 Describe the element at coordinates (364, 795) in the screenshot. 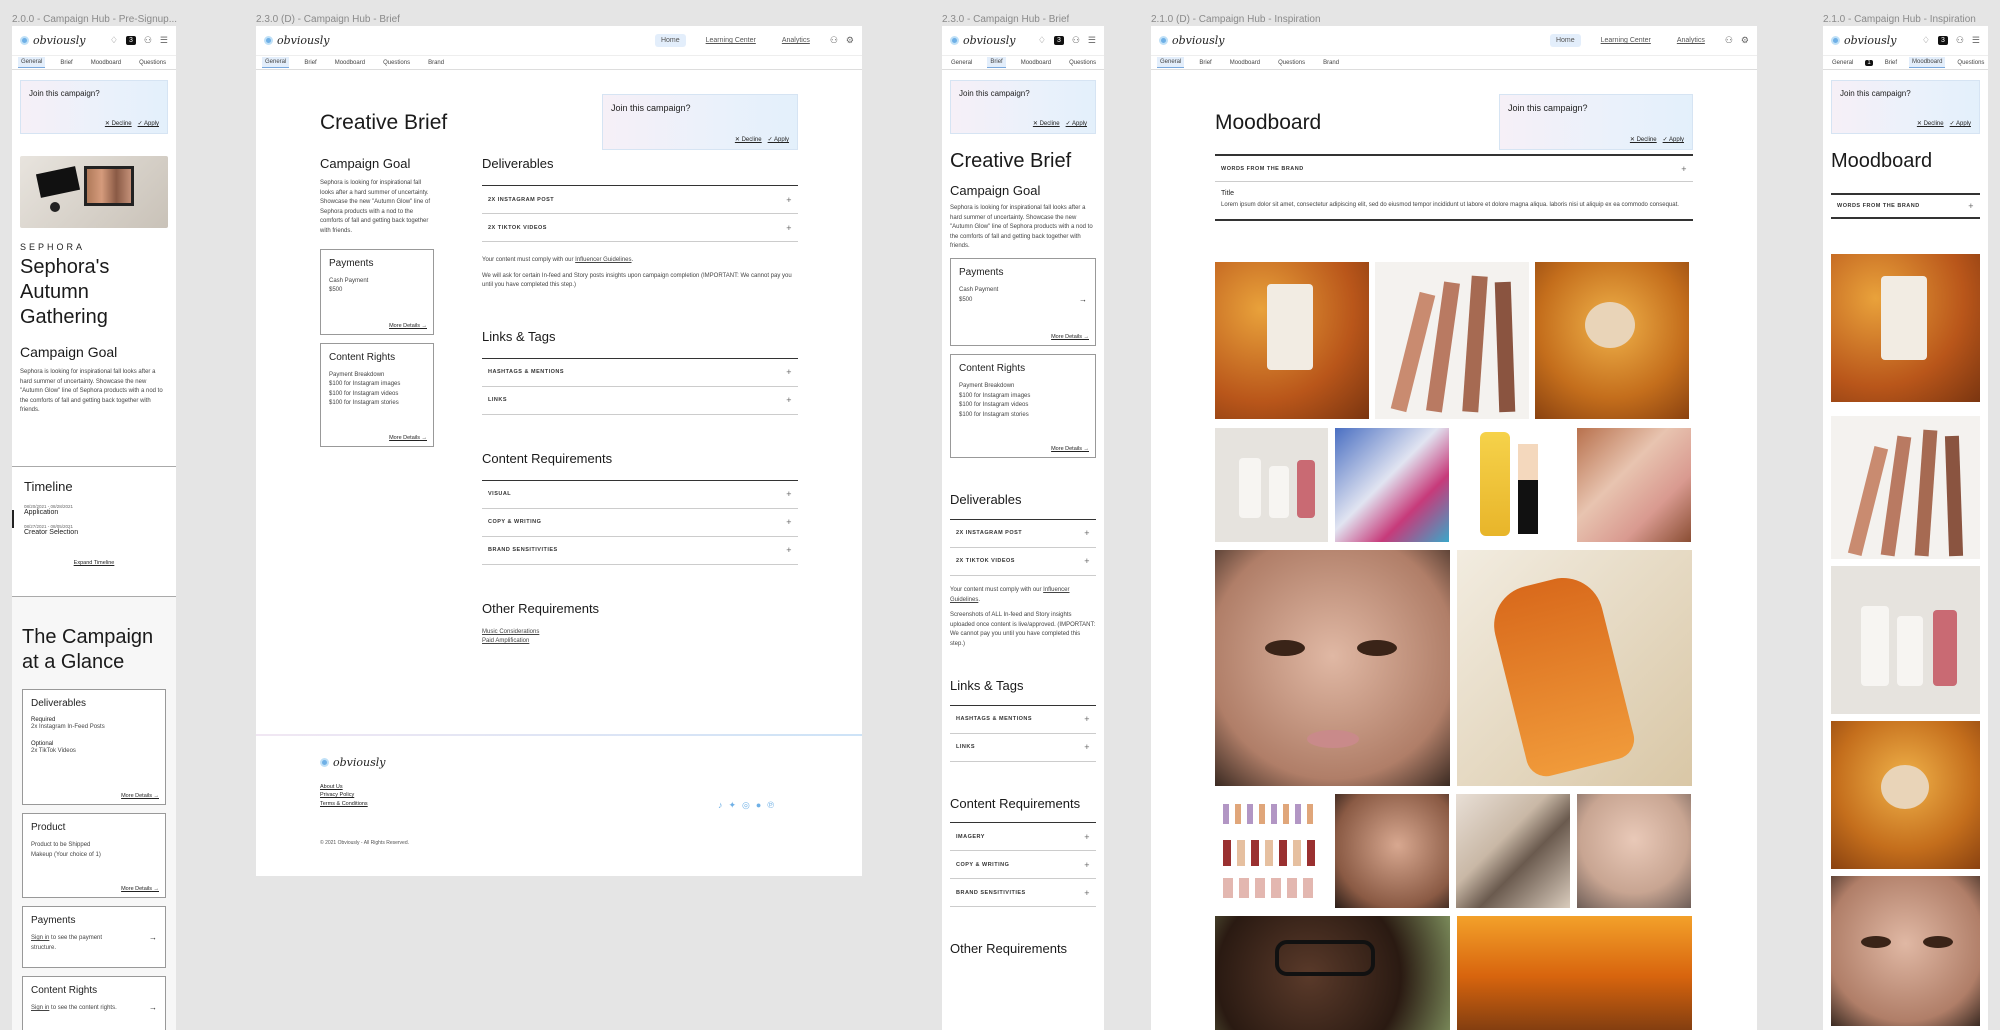

I see `footer-link-privacy: Privacy Policy` at that location.